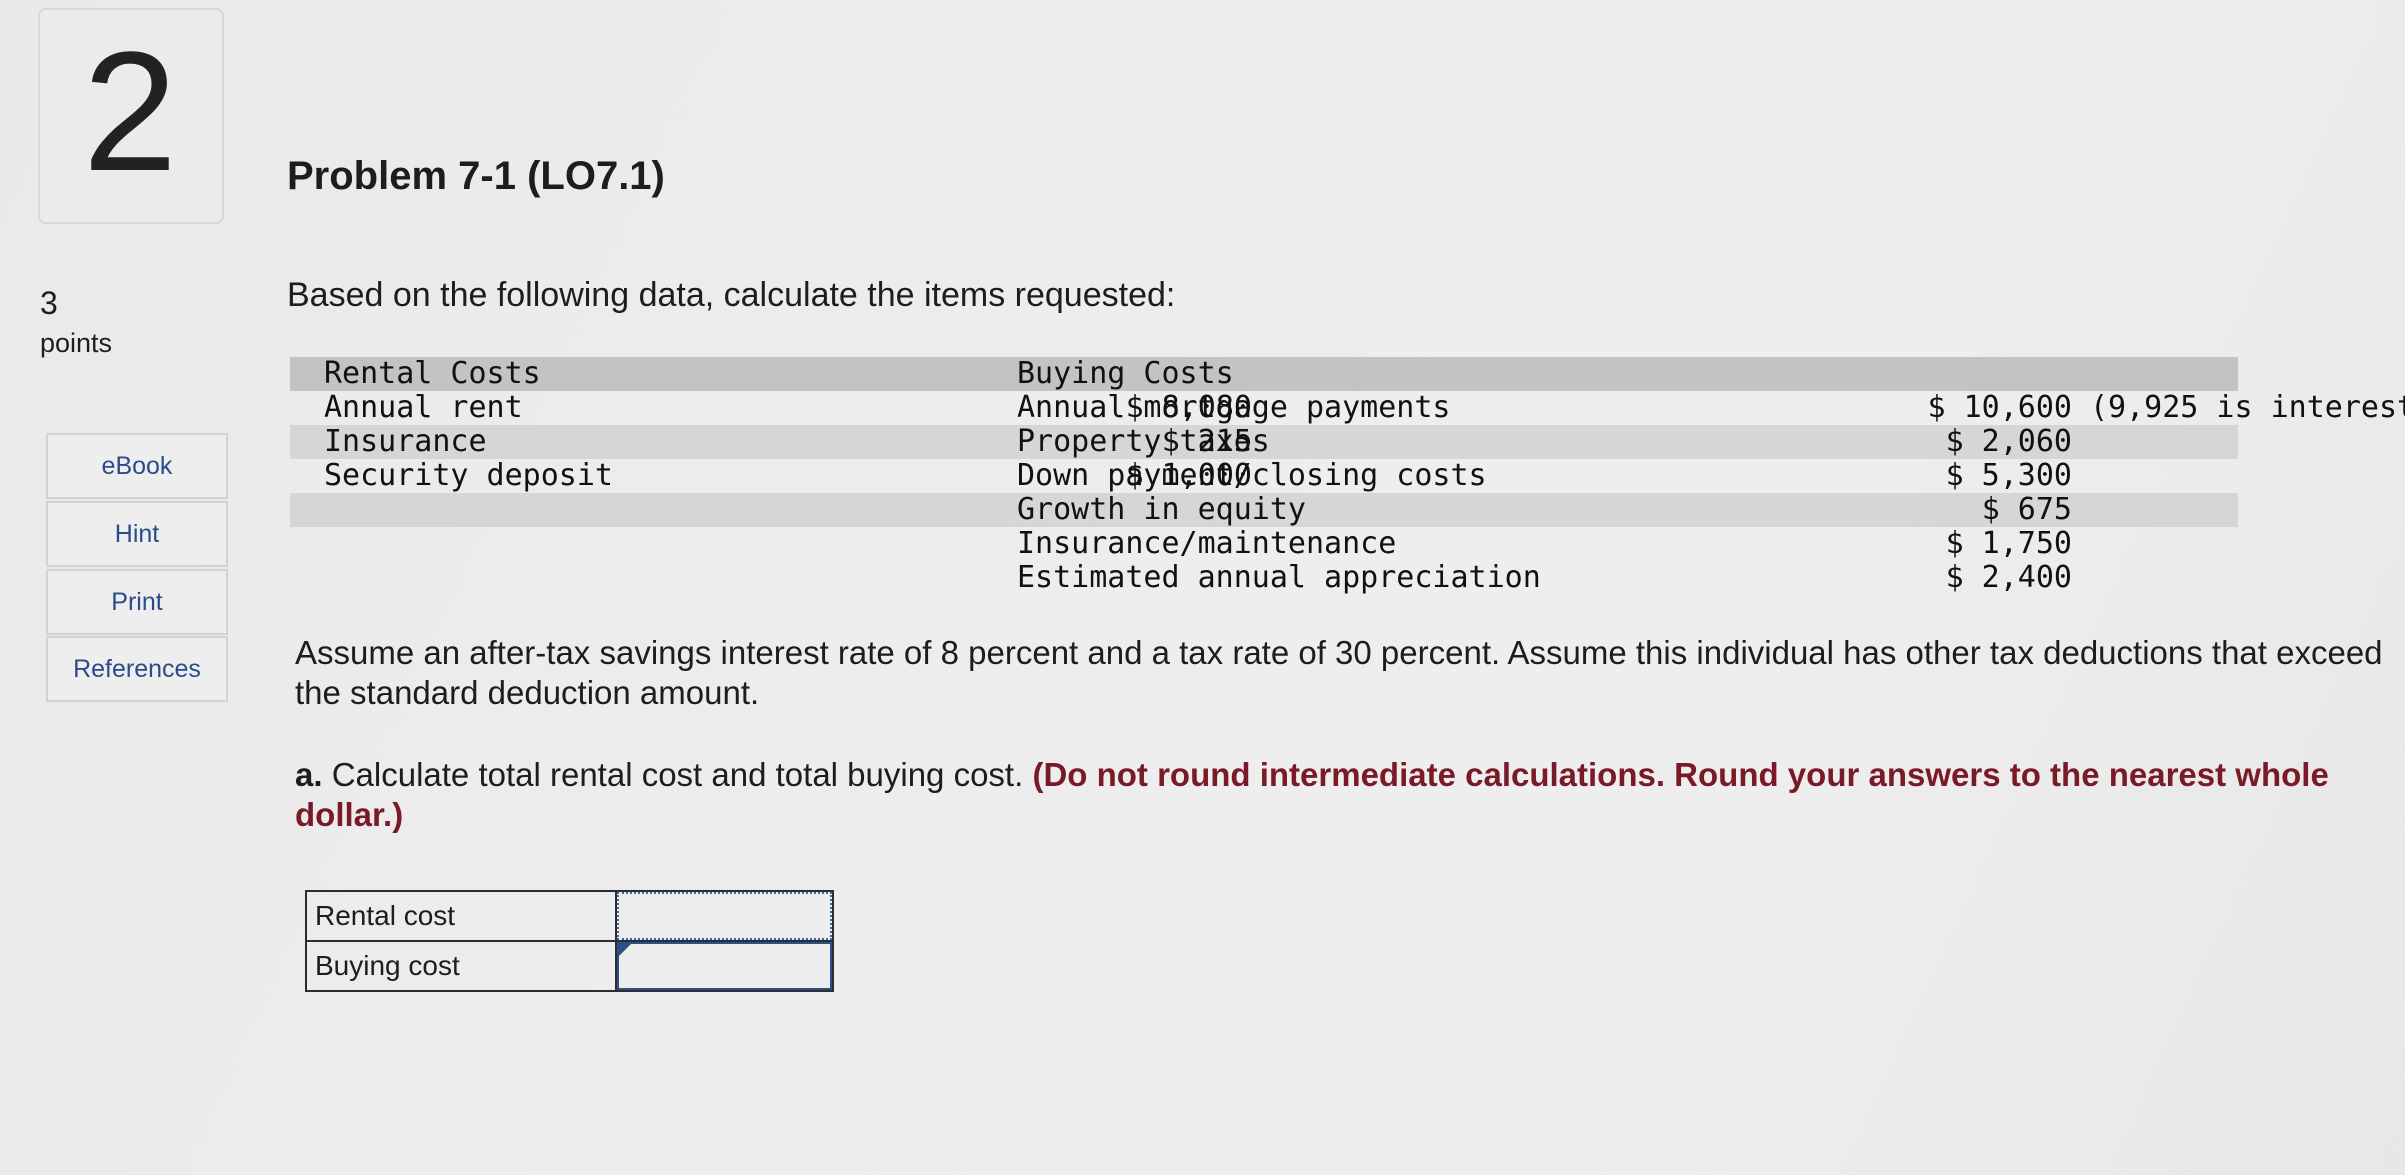 This screenshot has height=1175, width=2405. What do you see at coordinates (137, 534) in the screenshot?
I see `hint-button: Hint` at bounding box center [137, 534].